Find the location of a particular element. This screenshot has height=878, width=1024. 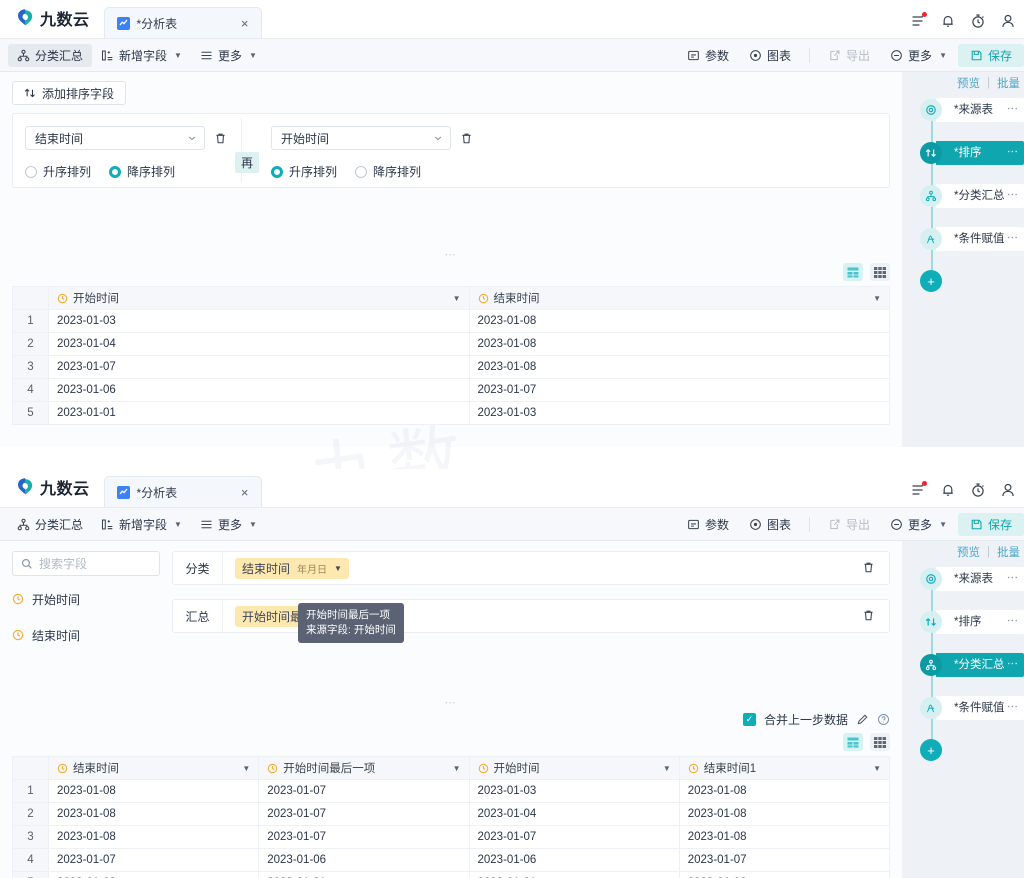

tab-label: *分析表 is located at coordinates (157, 492).